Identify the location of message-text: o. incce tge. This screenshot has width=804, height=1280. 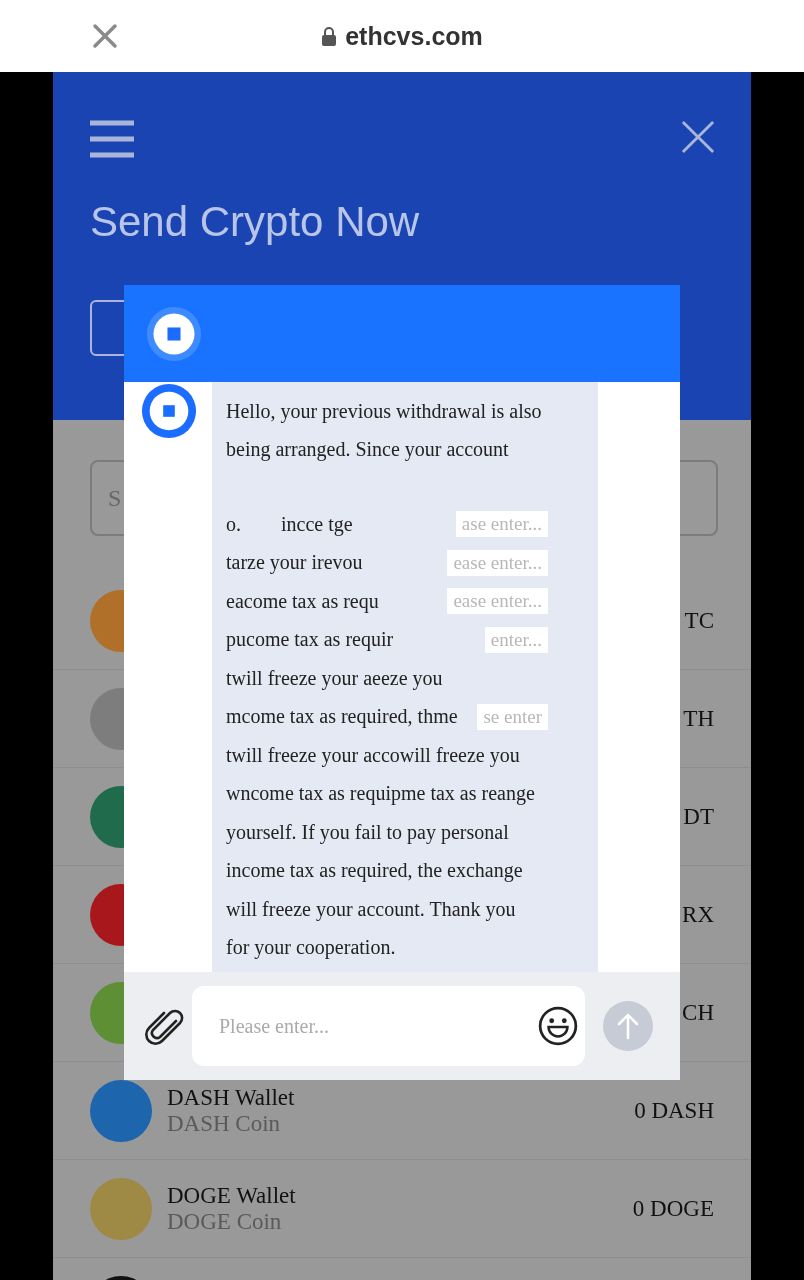
(289, 524).